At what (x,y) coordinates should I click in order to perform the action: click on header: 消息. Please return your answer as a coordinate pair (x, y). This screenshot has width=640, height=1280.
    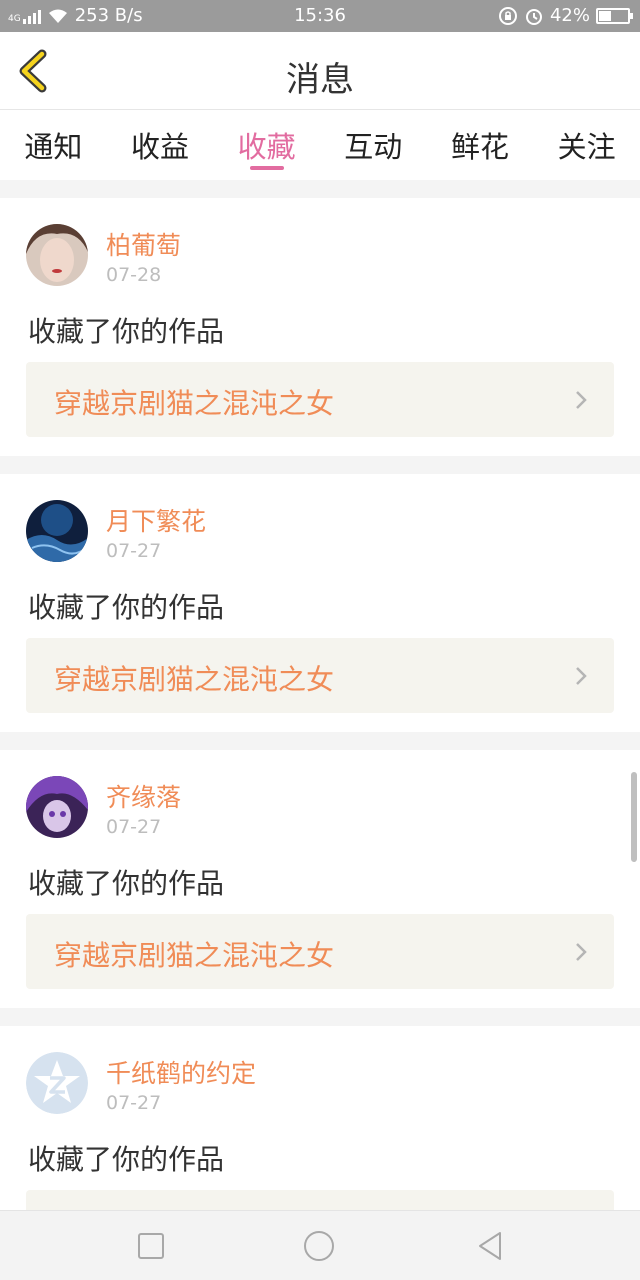
    Looking at the image, I should click on (320, 71).